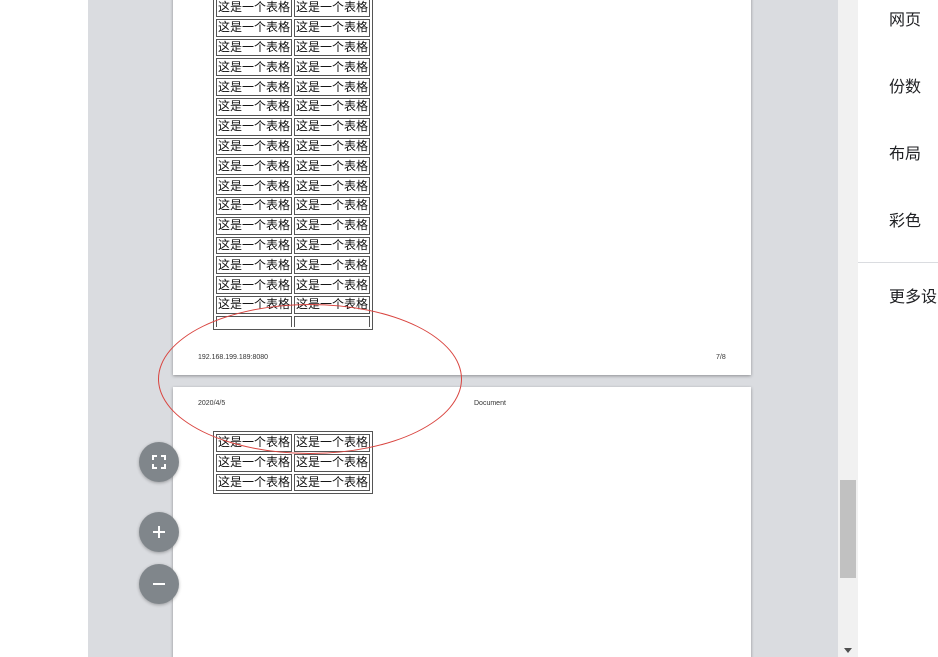  I want to click on zoom-in-icon, so click(159, 532).